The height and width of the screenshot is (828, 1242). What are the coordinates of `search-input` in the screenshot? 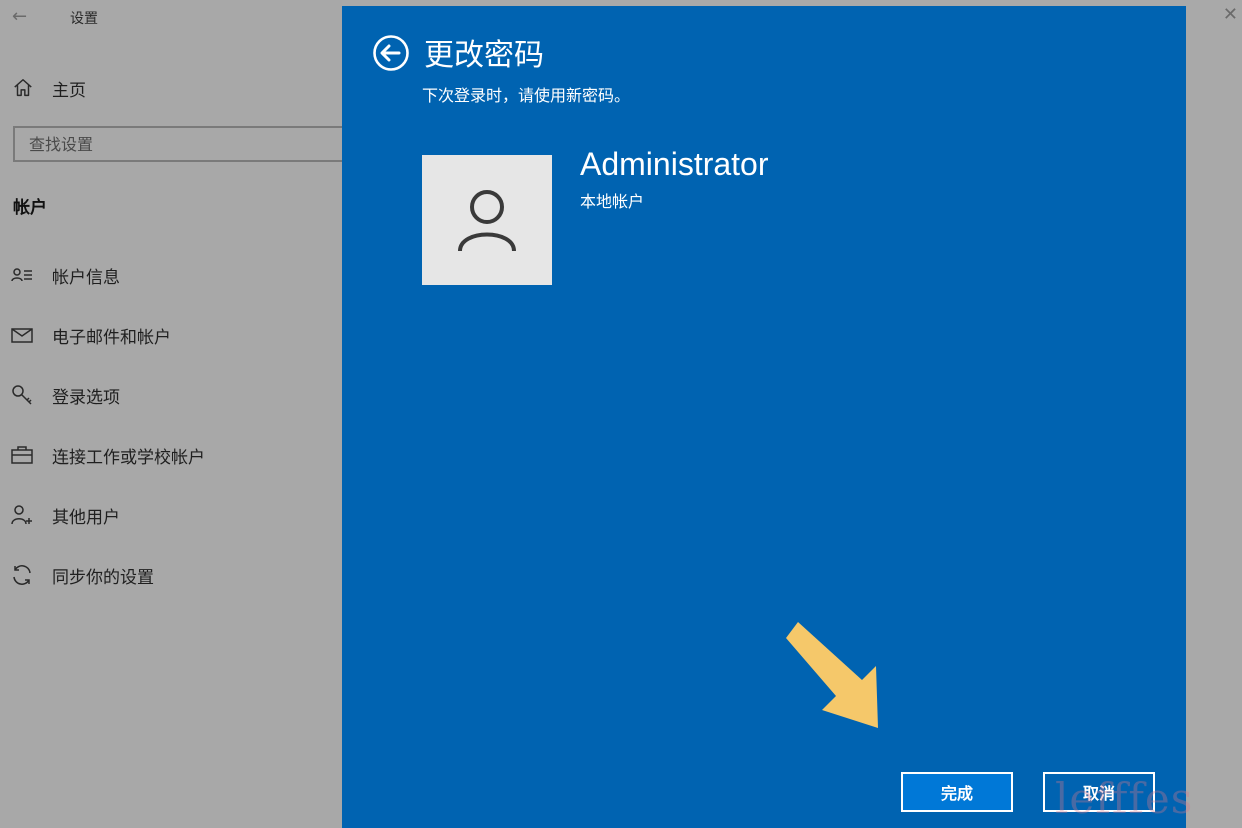 It's located at (183, 144).